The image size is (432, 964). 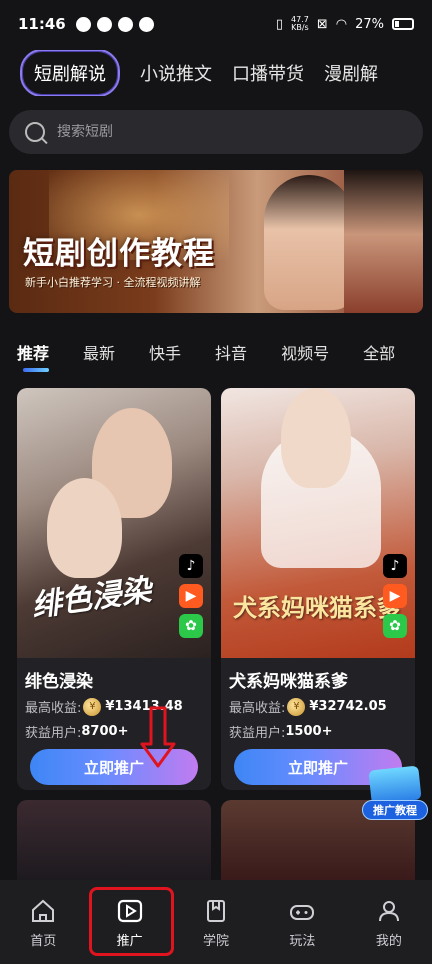 What do you see at coordinates (302, 912) in the screenshot?
I see `gamepad-icon` at bounding box center [302, 912].